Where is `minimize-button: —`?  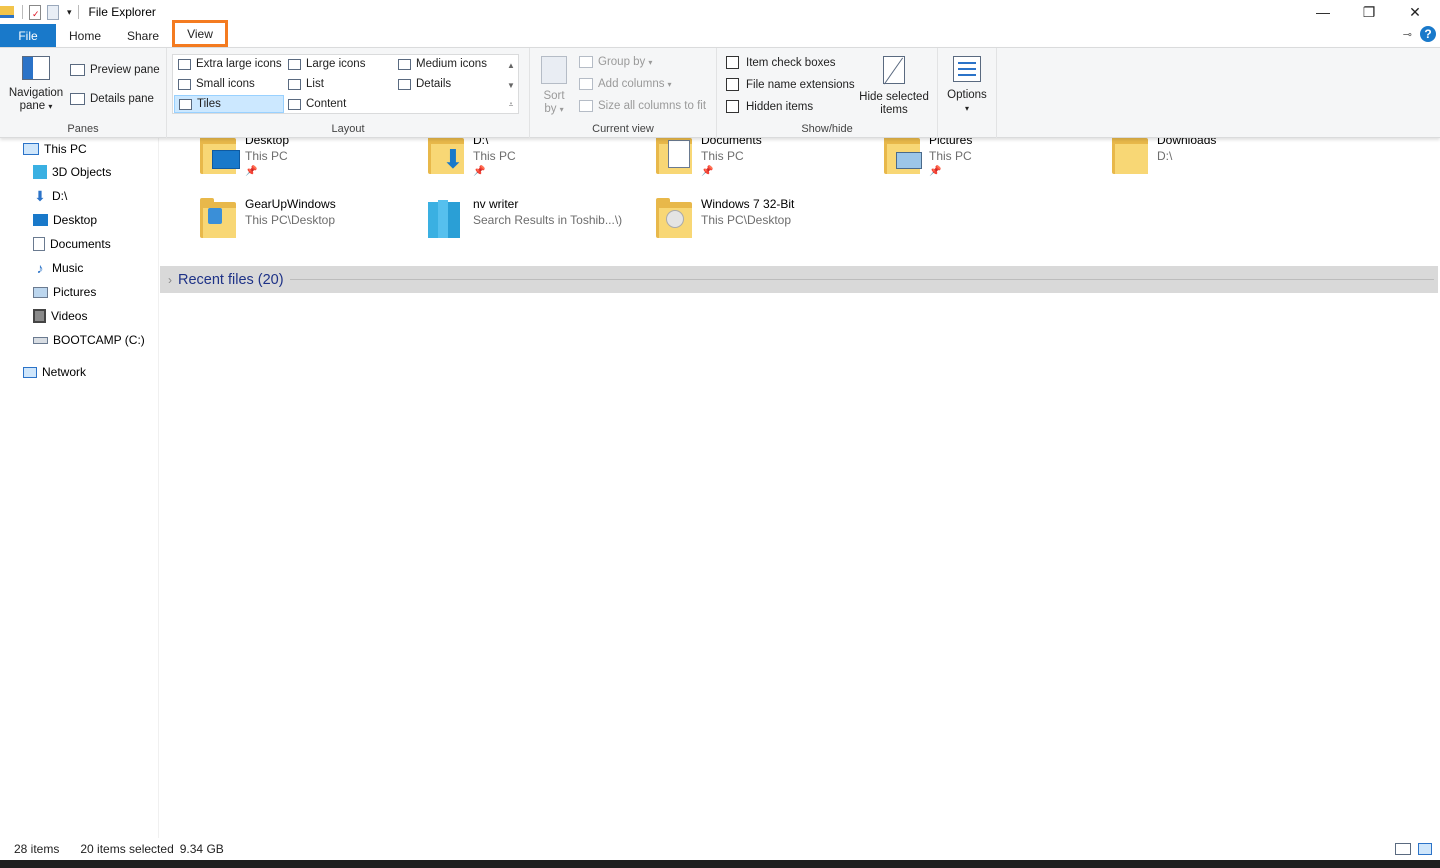
minimize-button: — is located at coordinates (1323, 12).